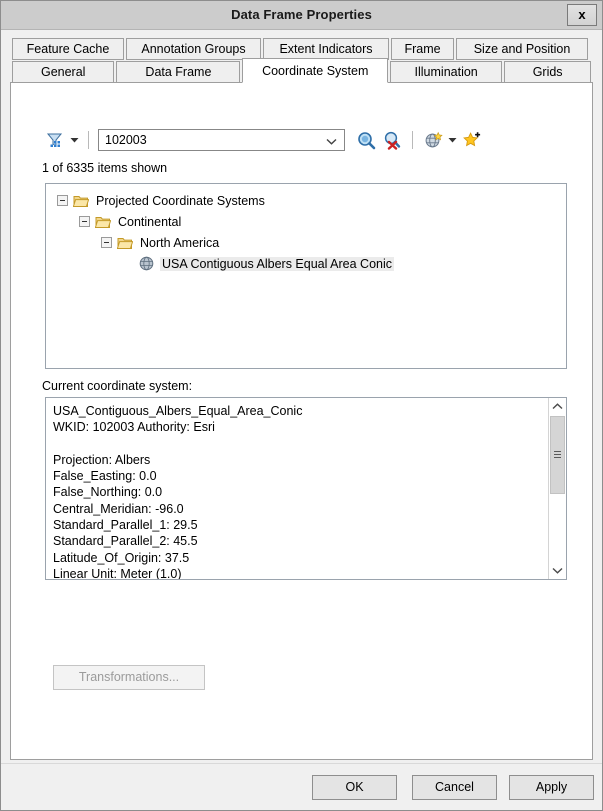  I want to click on tab-size-and-position: Size and Position, so click(522, 49).